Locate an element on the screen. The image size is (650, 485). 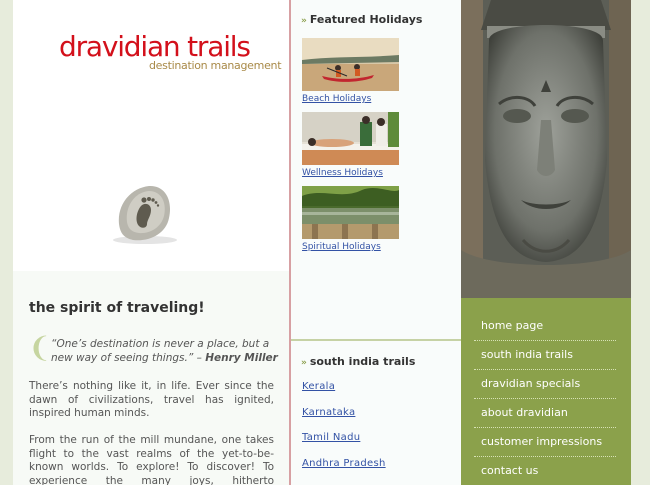
beach-thumbnail is located at coordinates (350, 64).